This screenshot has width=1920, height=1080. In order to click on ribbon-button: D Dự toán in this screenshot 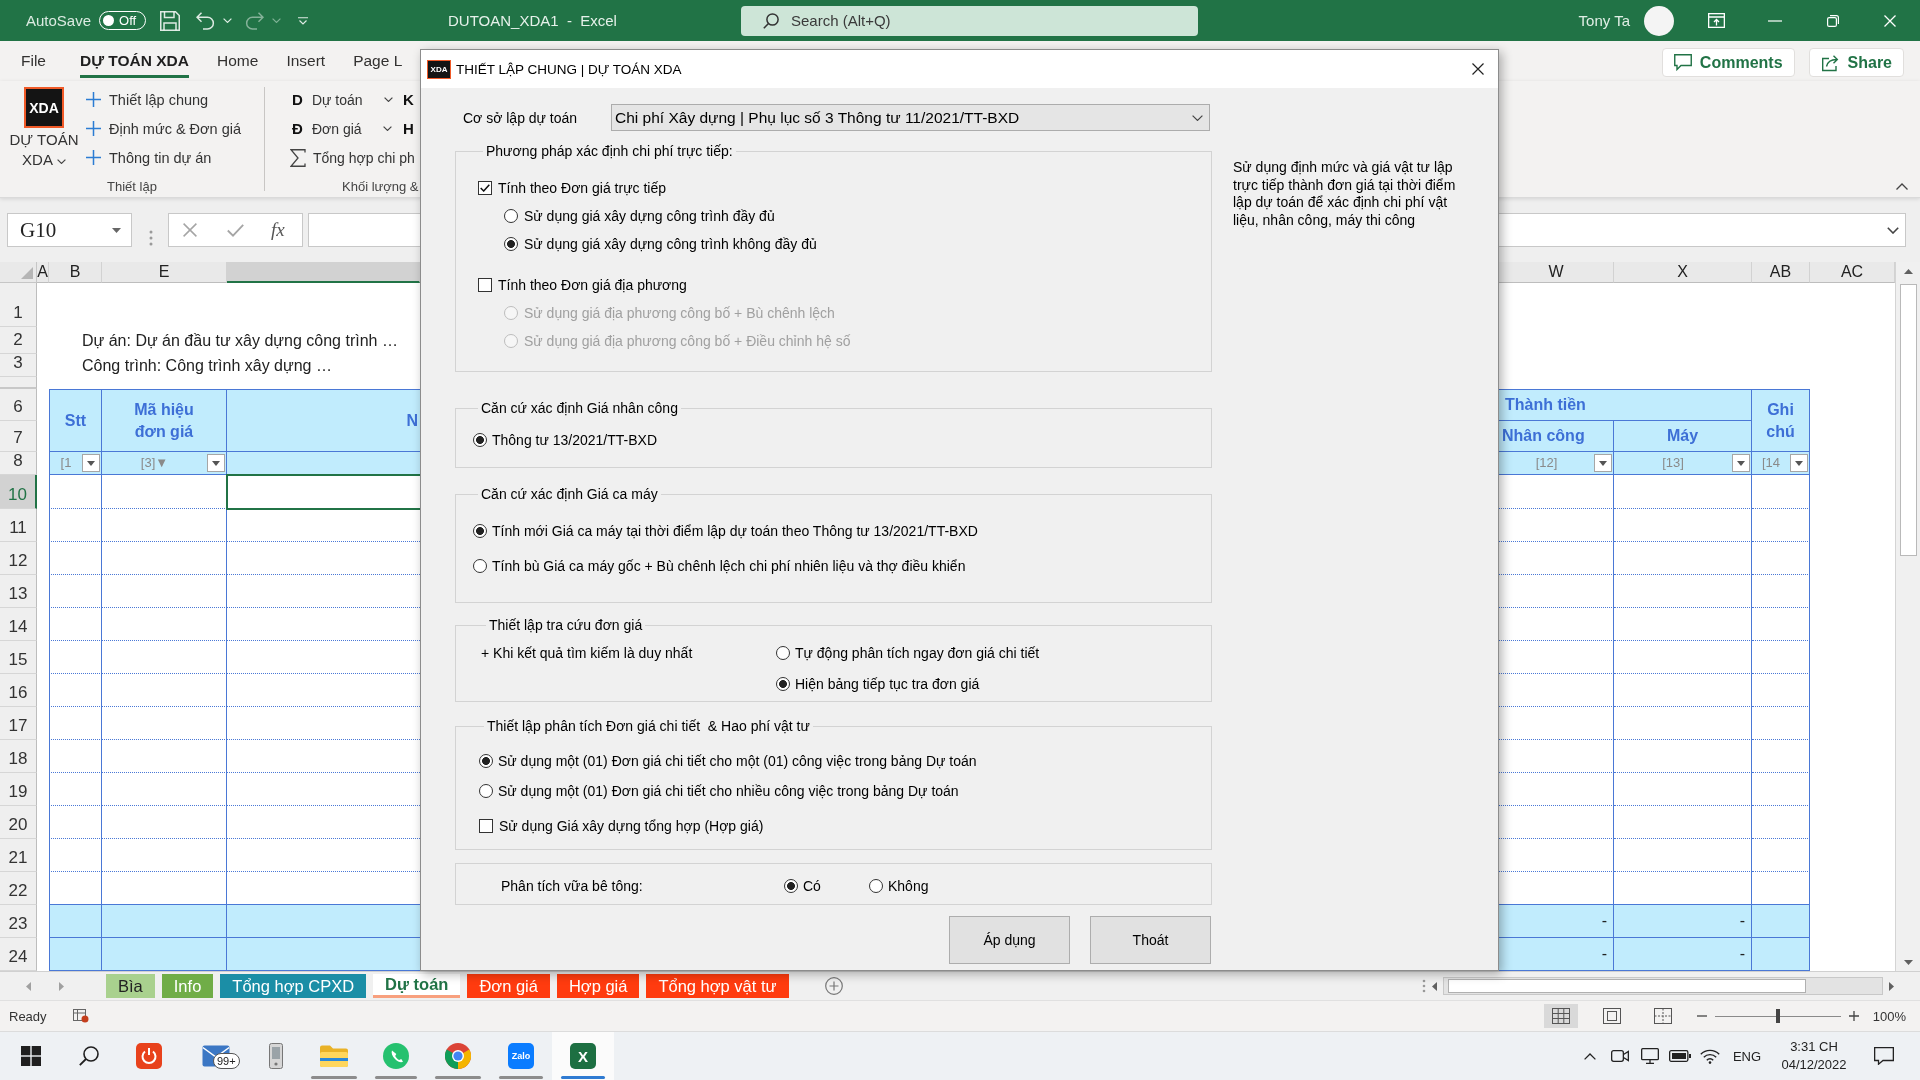, I will do `click(346, 99)`.